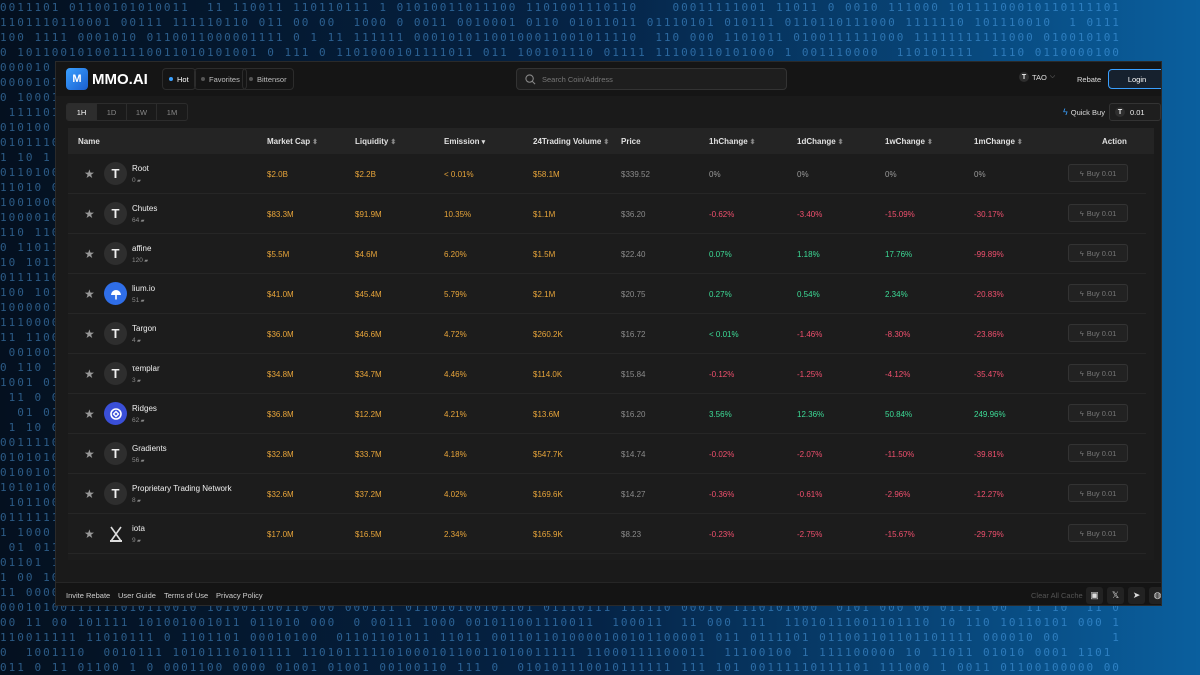 The image size is (1200, 675). I want to click on login-button: Login, so click(1134, 79).